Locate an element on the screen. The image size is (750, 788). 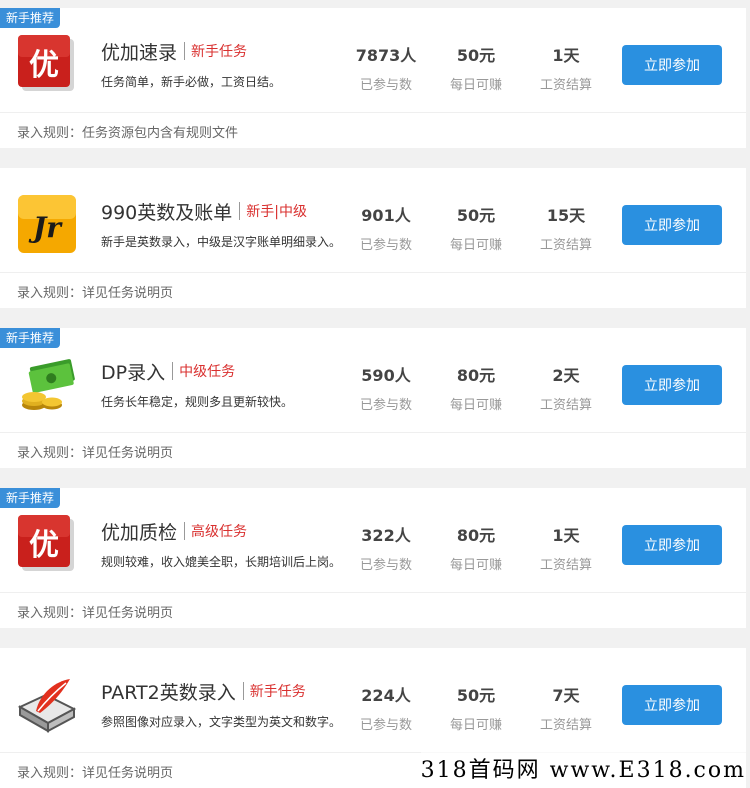
task-info: 990英数及账单 新手|中级 新手是英数录入，中级是汉字账单明细录入。 is located at coordinates (226, 224).